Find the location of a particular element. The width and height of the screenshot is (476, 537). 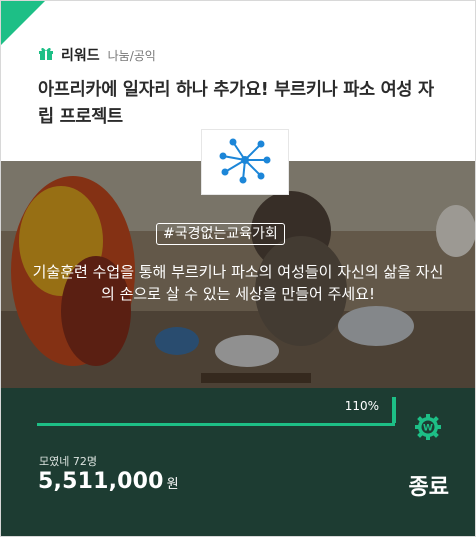

progress-percent: 110% is located at coordinates (361, 406).